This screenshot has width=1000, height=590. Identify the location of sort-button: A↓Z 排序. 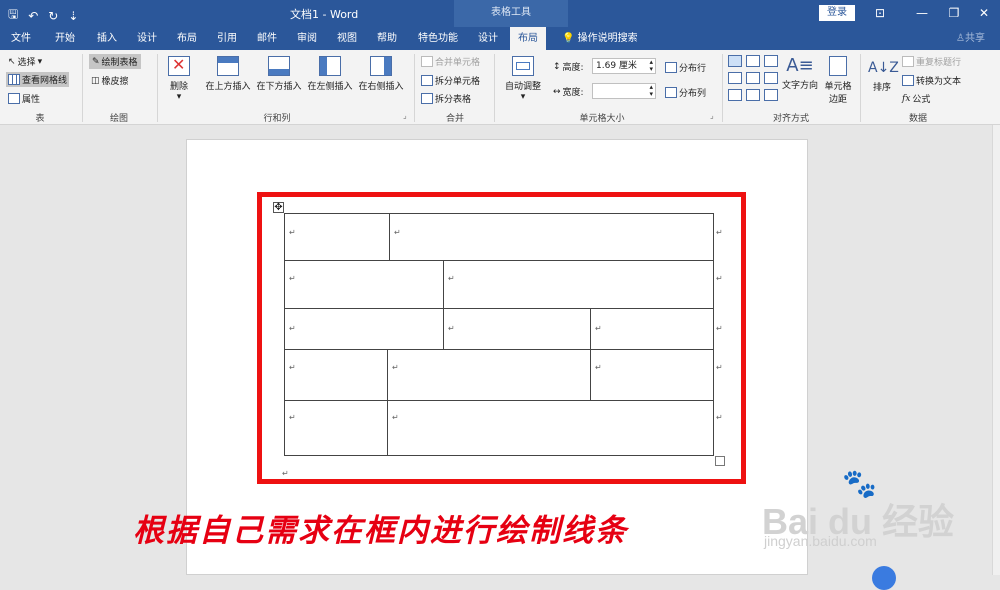
(883, 74).